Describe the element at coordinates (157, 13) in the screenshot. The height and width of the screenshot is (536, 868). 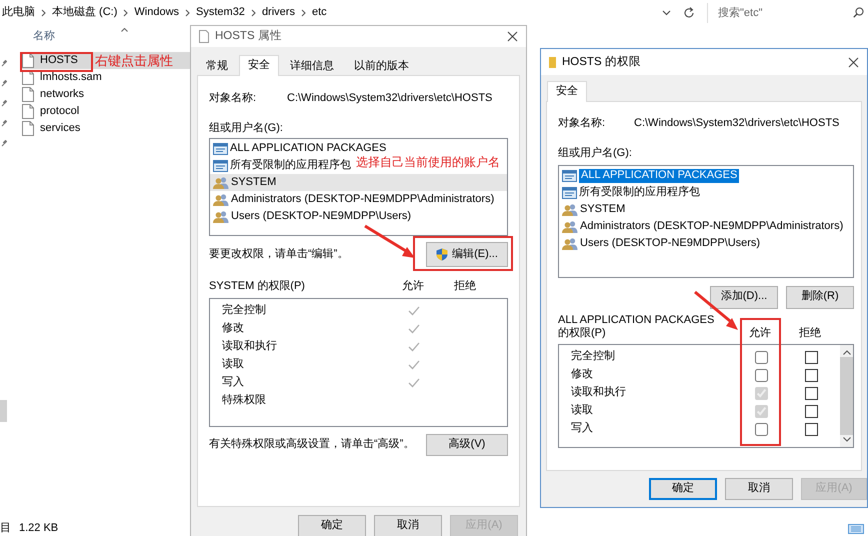
I see `breadcrumb-item: Windows` at that location.